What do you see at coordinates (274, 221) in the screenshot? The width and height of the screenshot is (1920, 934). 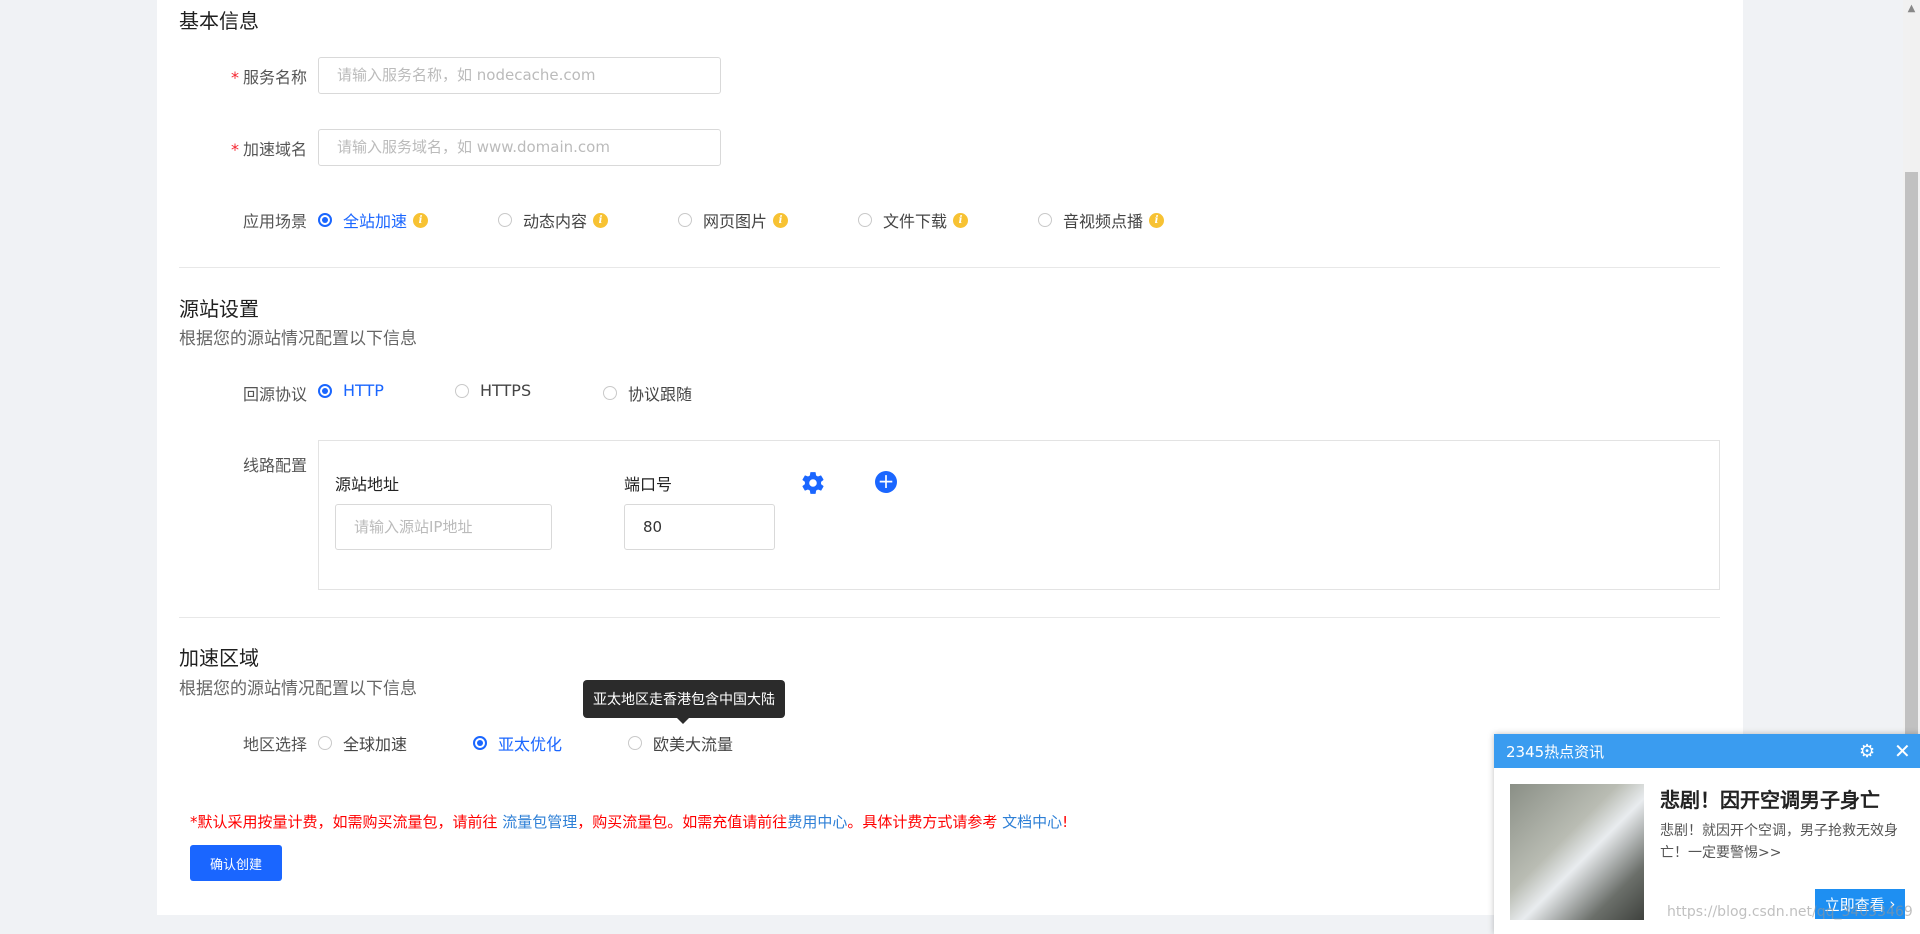 I see `scene-label: 应用场景` at bounding box center [274, 221].